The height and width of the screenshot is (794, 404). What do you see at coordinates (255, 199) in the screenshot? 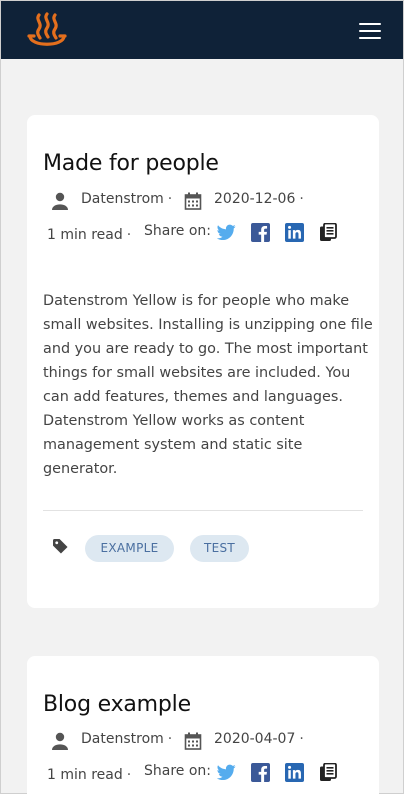
I see `post-date: 2020-12-06` at bounding box center [255, 199].